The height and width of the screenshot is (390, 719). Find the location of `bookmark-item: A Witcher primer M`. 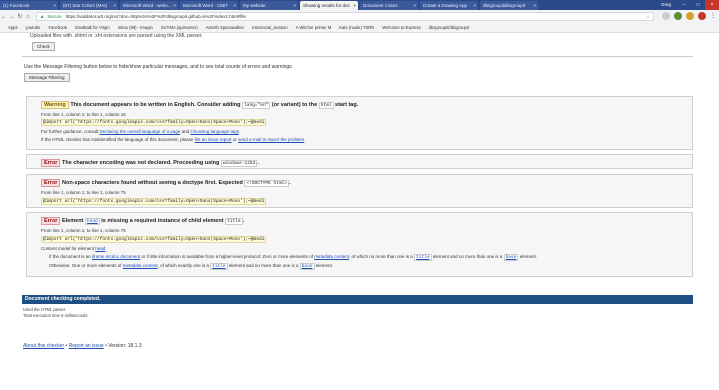

bookmark-item: A Witcher primer M is located at coordinates (314, 27).